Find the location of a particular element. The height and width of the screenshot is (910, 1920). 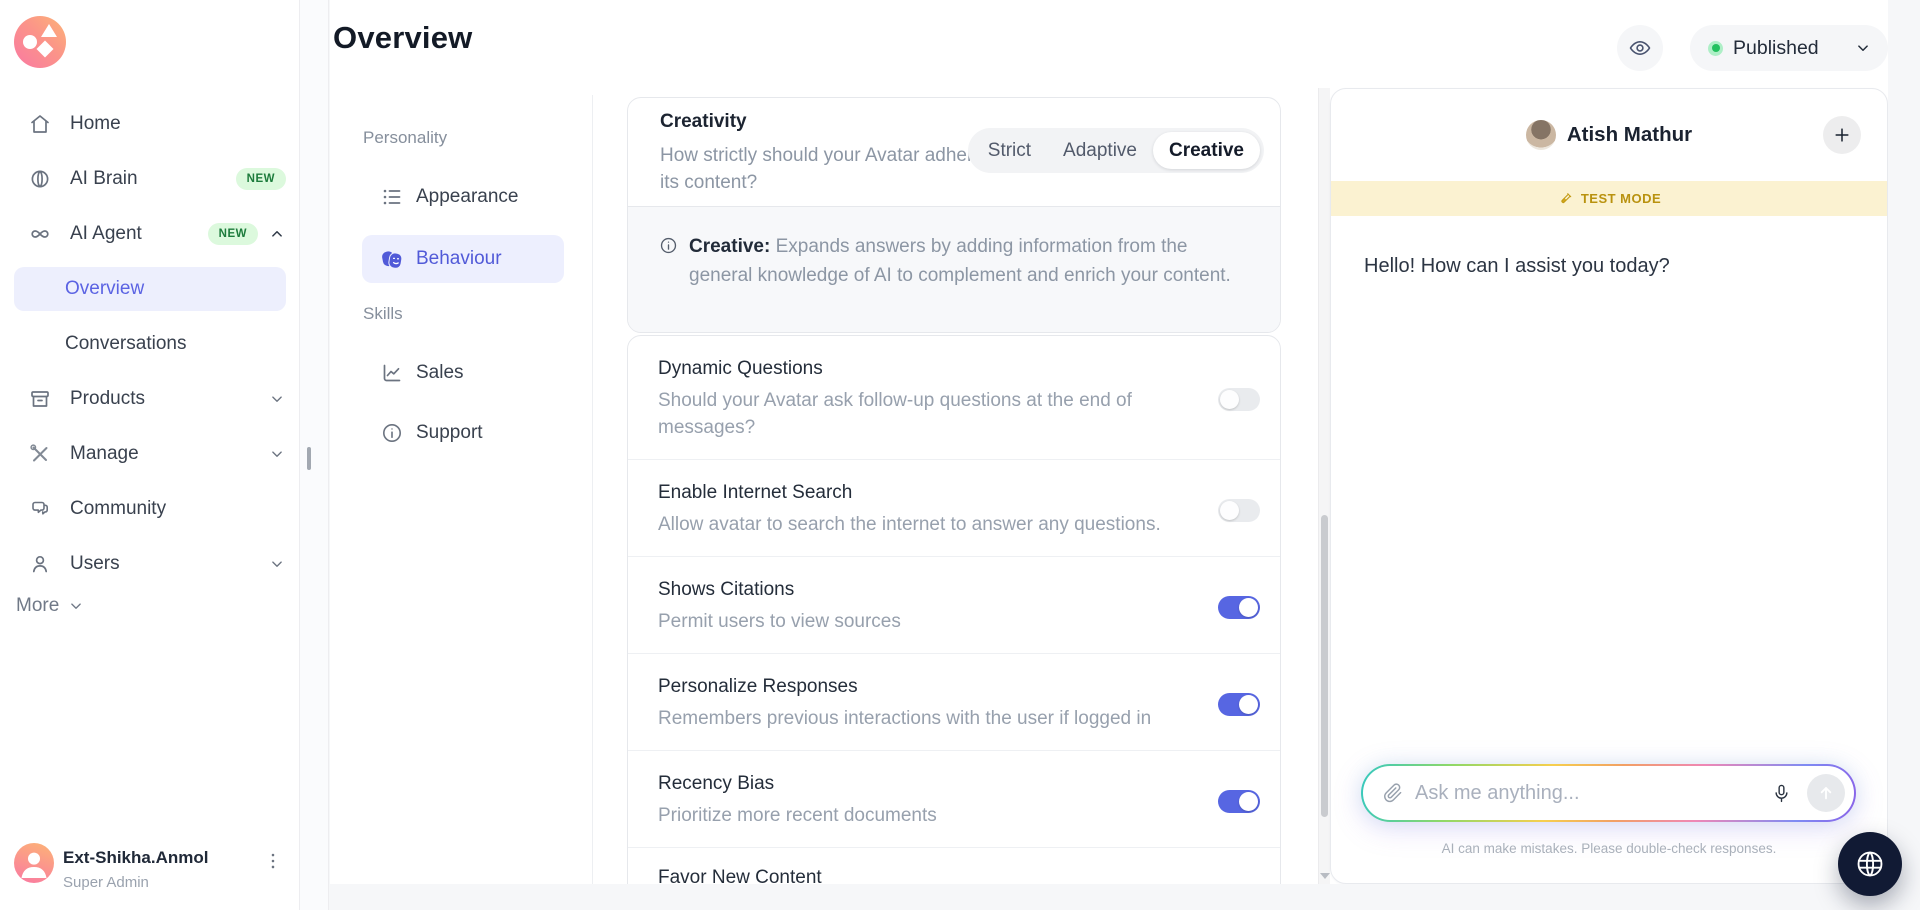

settings-nav-heading-skills: Skills is located at coordinates (383, 313).